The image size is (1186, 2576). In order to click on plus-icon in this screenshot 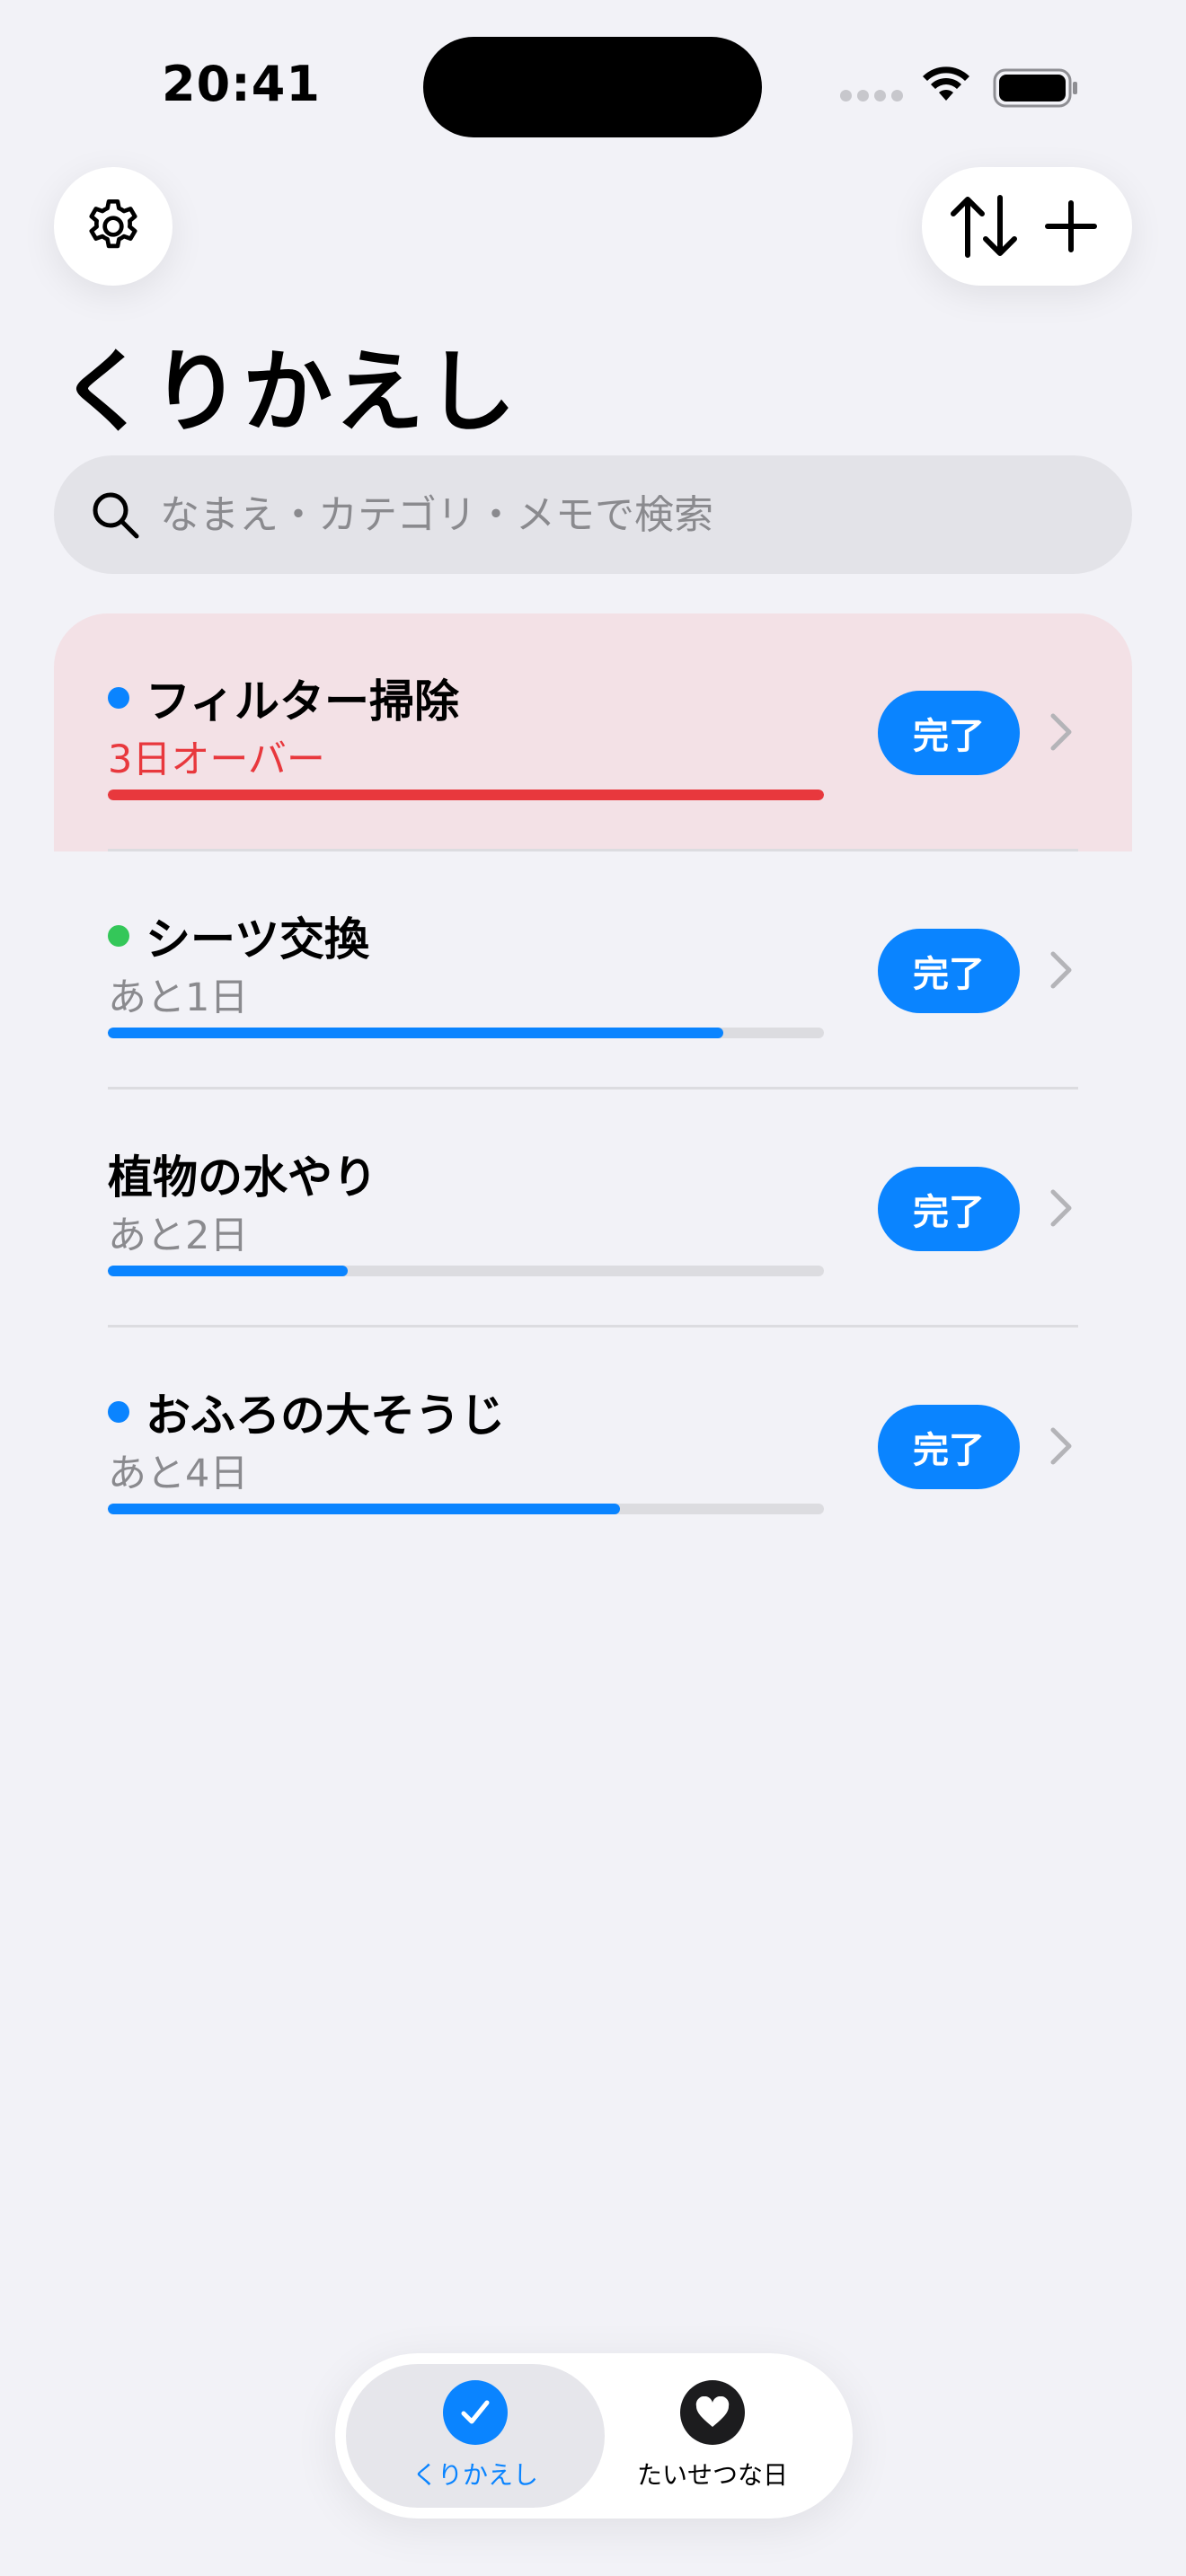, I will do `click(1070, 226)`.